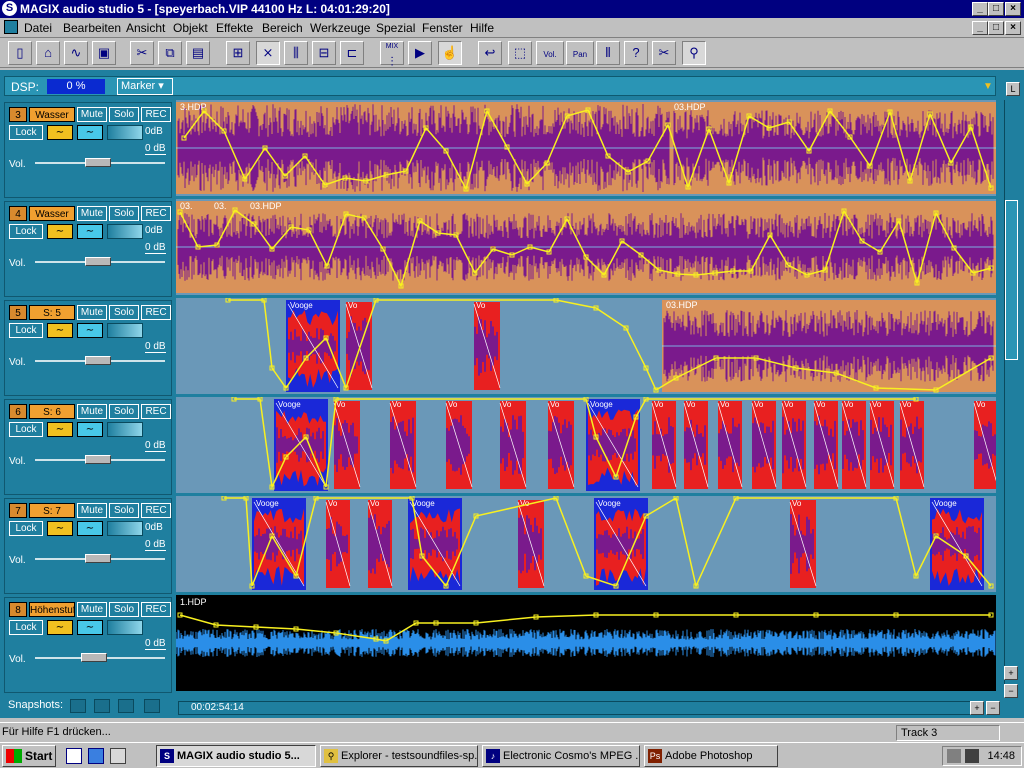 This screenshot has height=768, width=1024. I want to click on vol-curve-icon: Vol., so click(550, 53).